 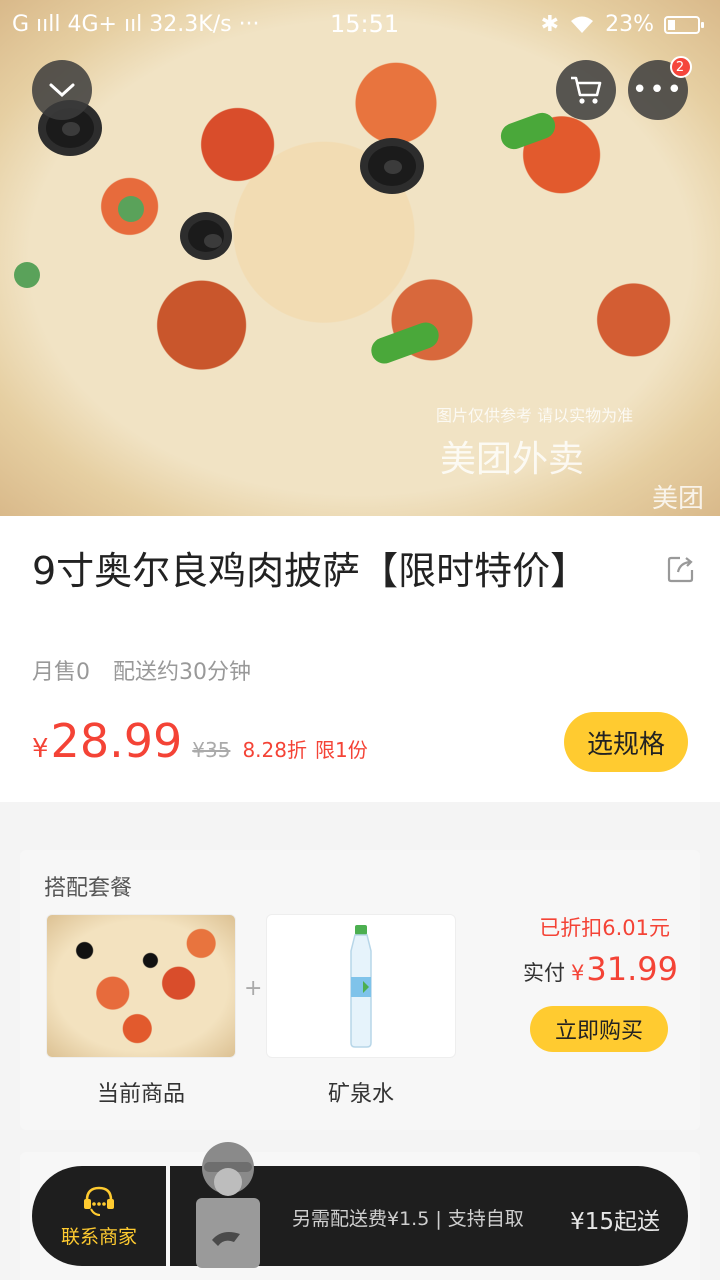 I want to click on mineral-water-label: 矿泉水, so click(x=360, y=1094).